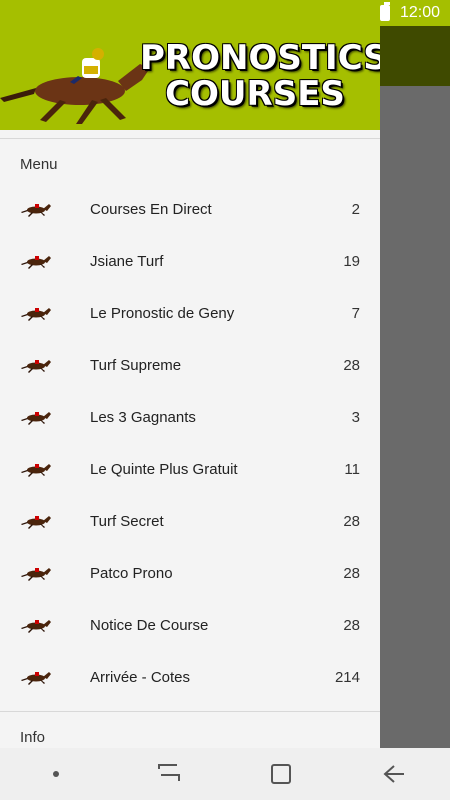 The width and height of the screenshot is (450, 800). Describe the element at coordinates (127, 261) in the screenshot. I see `menu-item-label: Jsiane Turf` at that location.